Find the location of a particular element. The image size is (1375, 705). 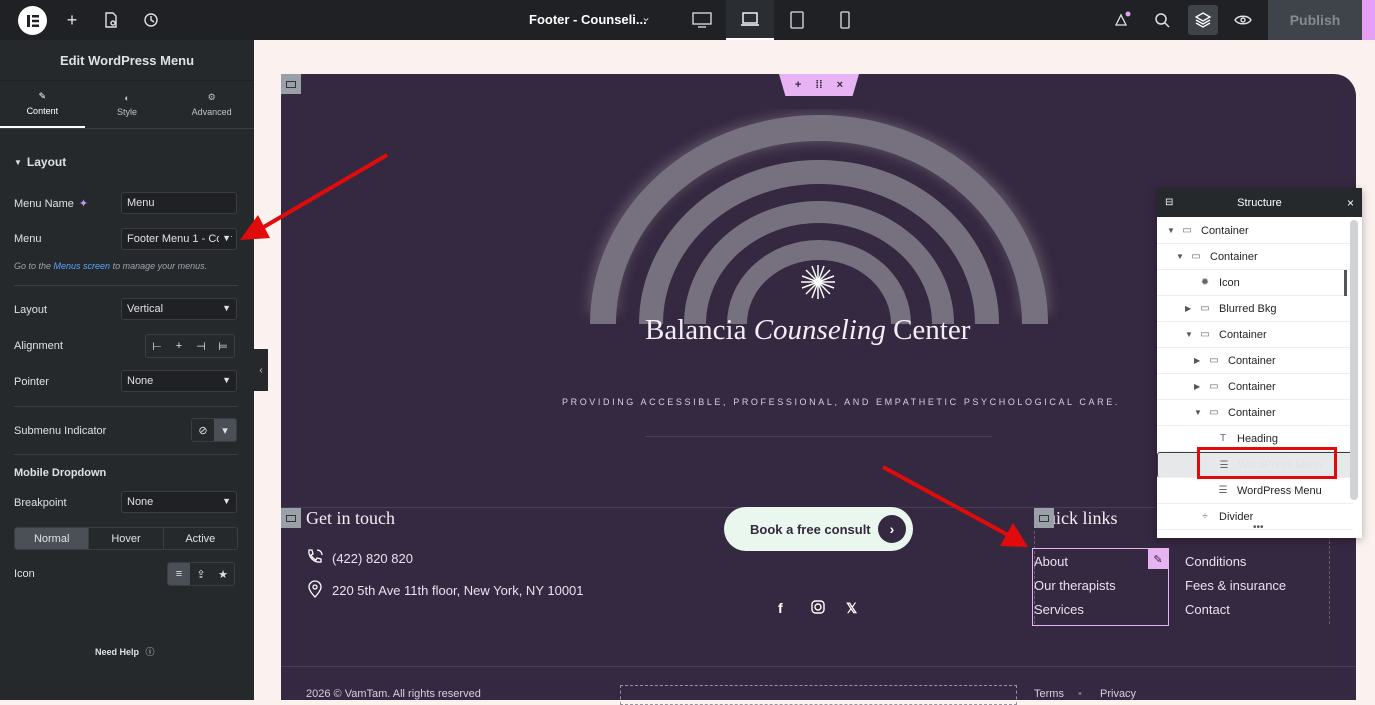

menu-link-services: Services is located at coordinates (1059, 609).